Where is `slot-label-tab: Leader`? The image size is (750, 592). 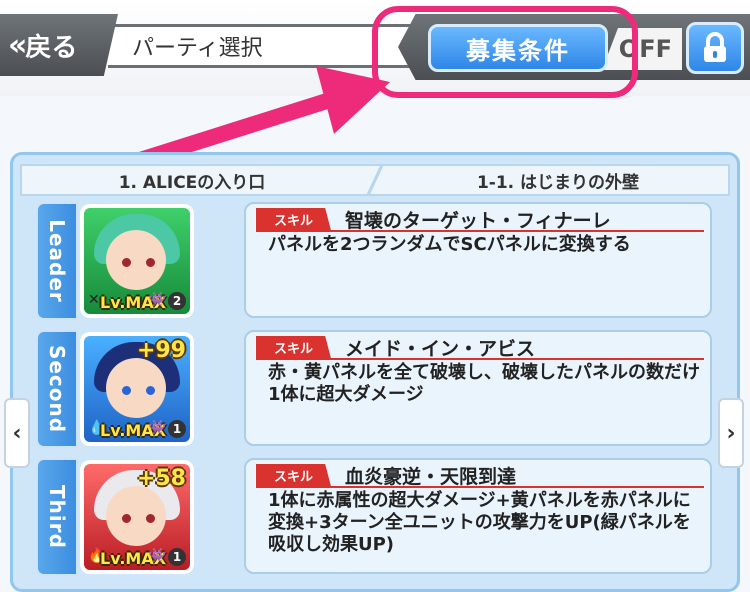 slot-label-tab: Leader is located at coordinates (57, 261).